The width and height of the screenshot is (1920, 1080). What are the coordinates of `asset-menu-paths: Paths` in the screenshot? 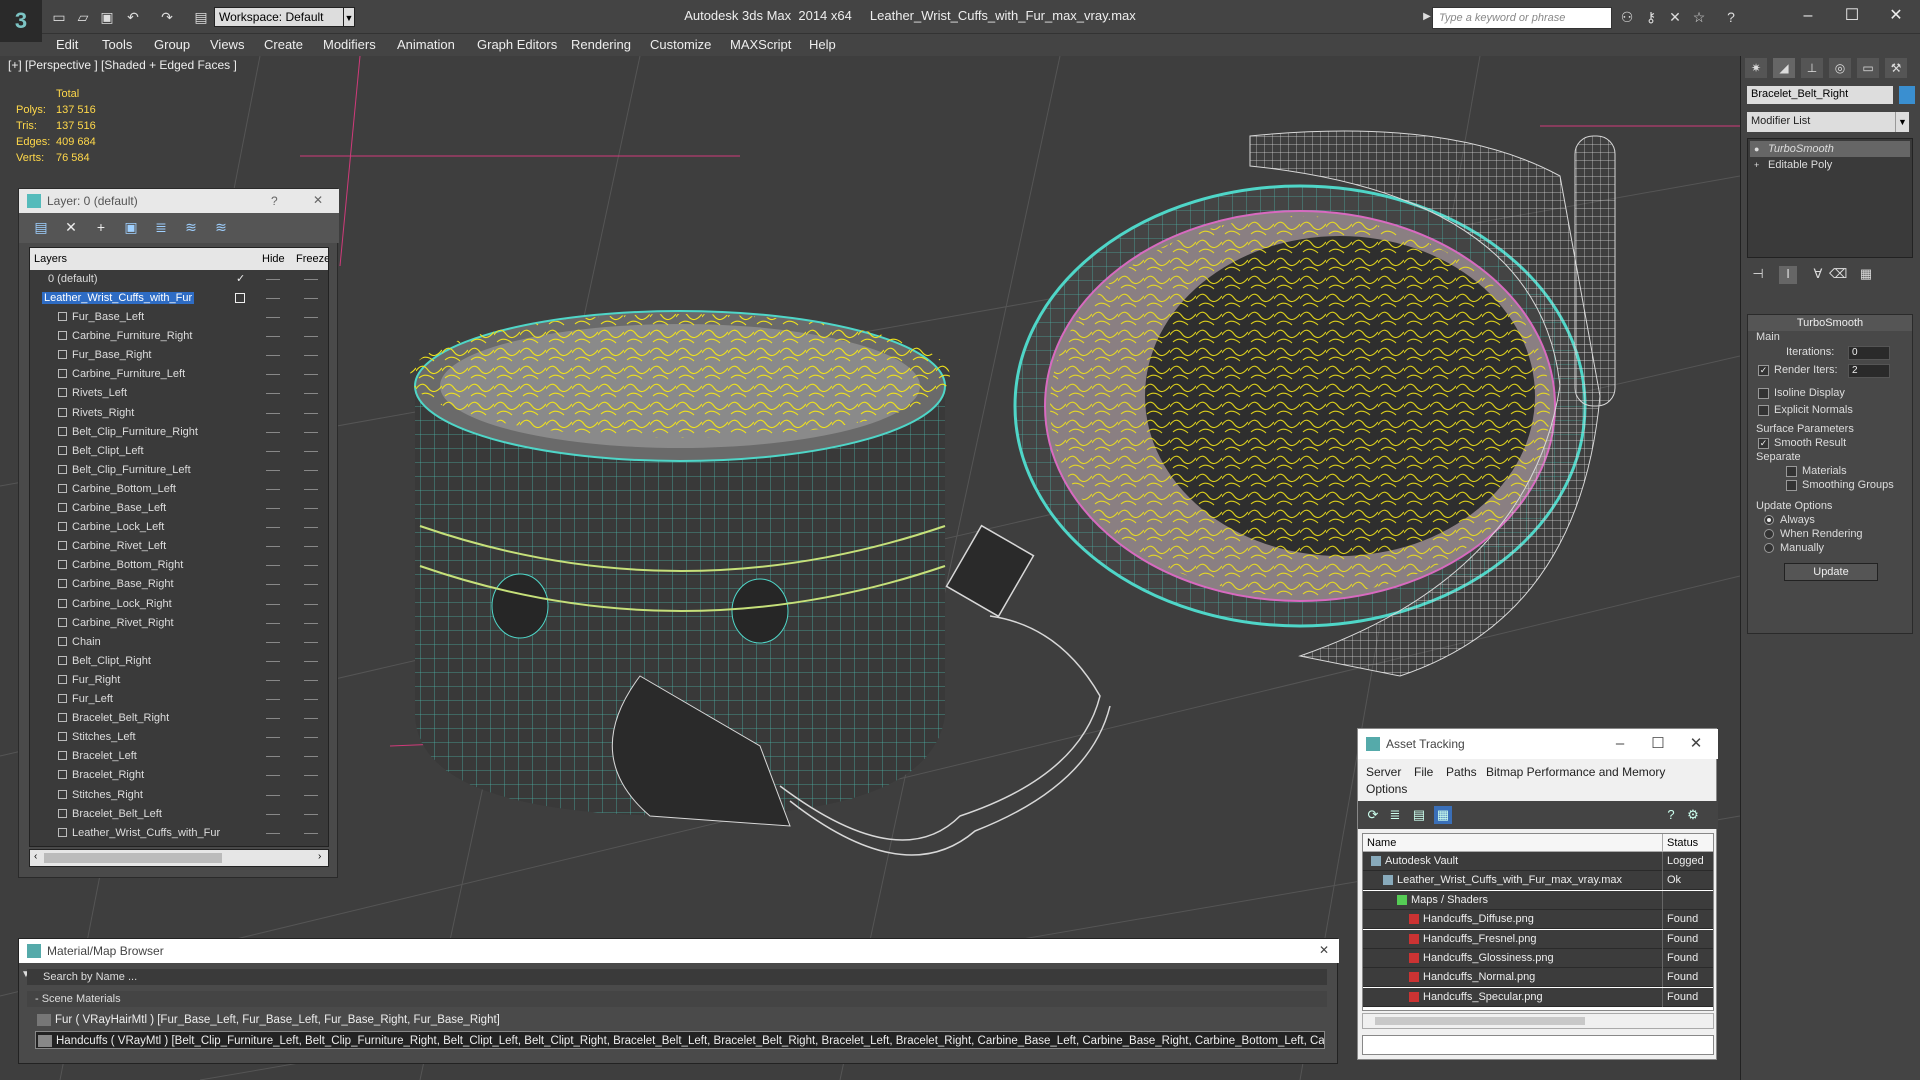 It's located at (1461, 772).